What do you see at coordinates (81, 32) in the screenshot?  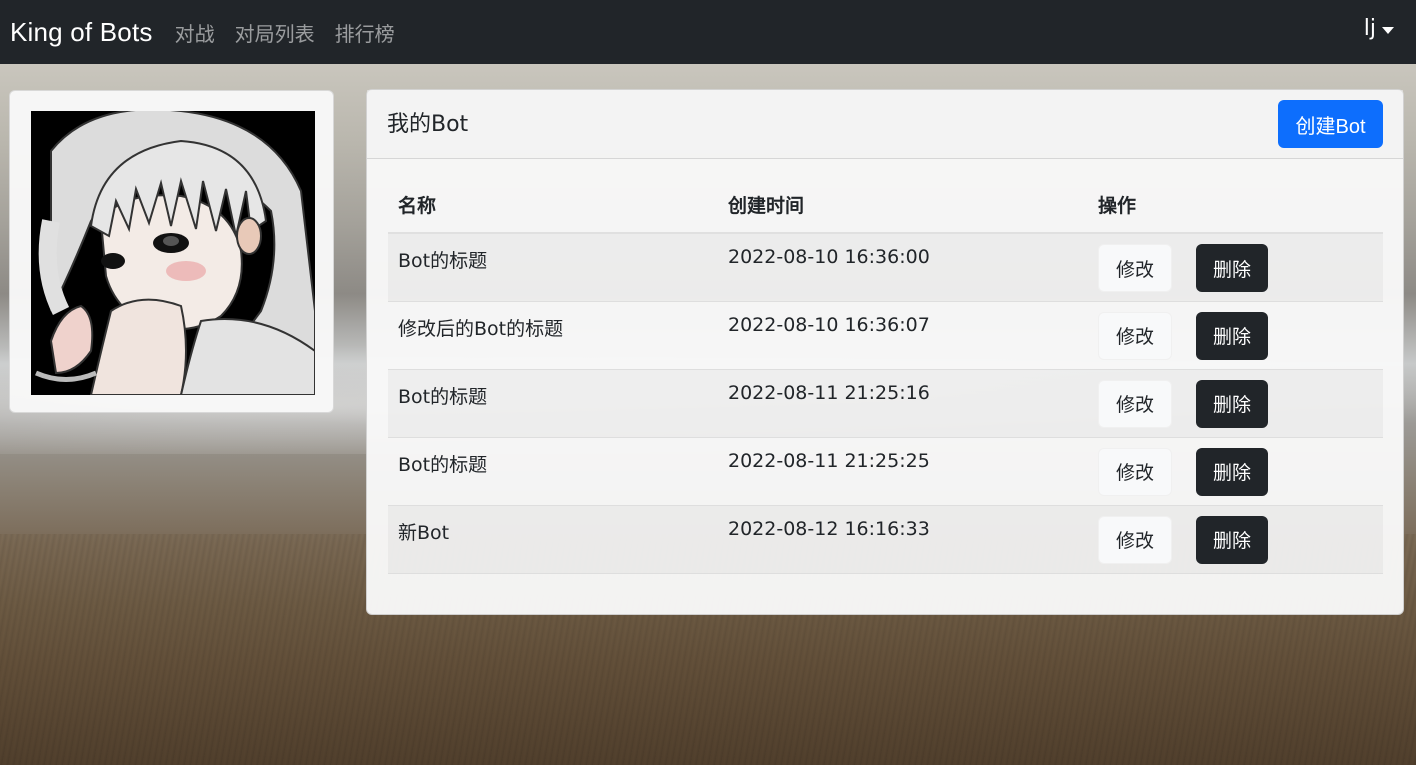 I see `brand-logo-text: King of Bots` at bounding box center [81, 32].